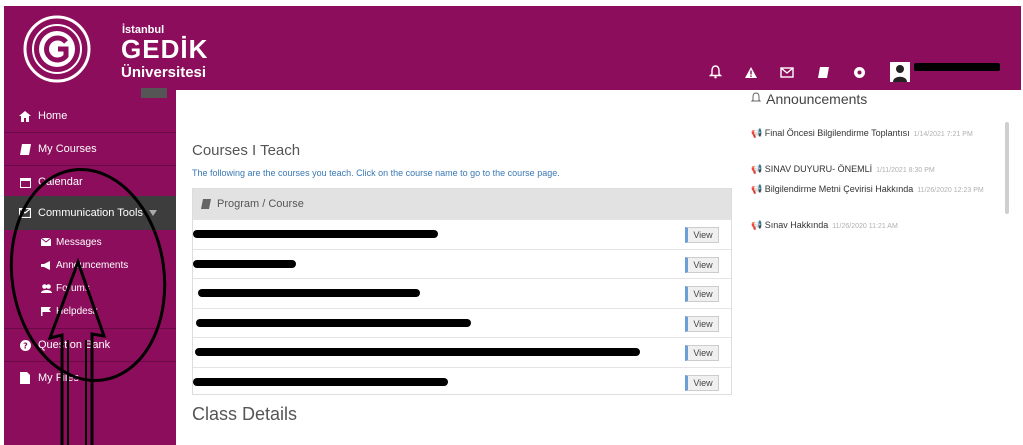 Image resolution: width=1023 pixels, height=445 pixels. What do you see at coordinates (46, 288) in the screenshot?
I see `users-icon` at bounding box center [46, 288].